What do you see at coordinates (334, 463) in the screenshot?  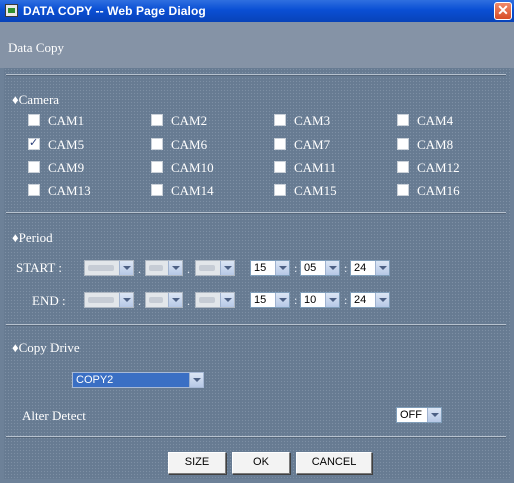 I see `cancel-button: CANCEL` at bounding box center [334, 463].